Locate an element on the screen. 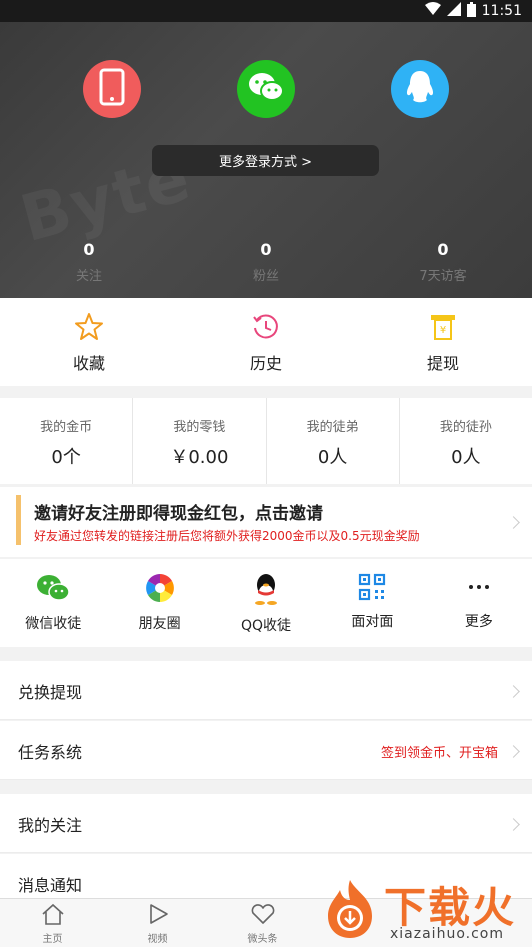 This screenshot has width=532, height=947. invite-title: 邀请好友注册即得现金红包，点击邀请 is located at coordinates (178, 514).